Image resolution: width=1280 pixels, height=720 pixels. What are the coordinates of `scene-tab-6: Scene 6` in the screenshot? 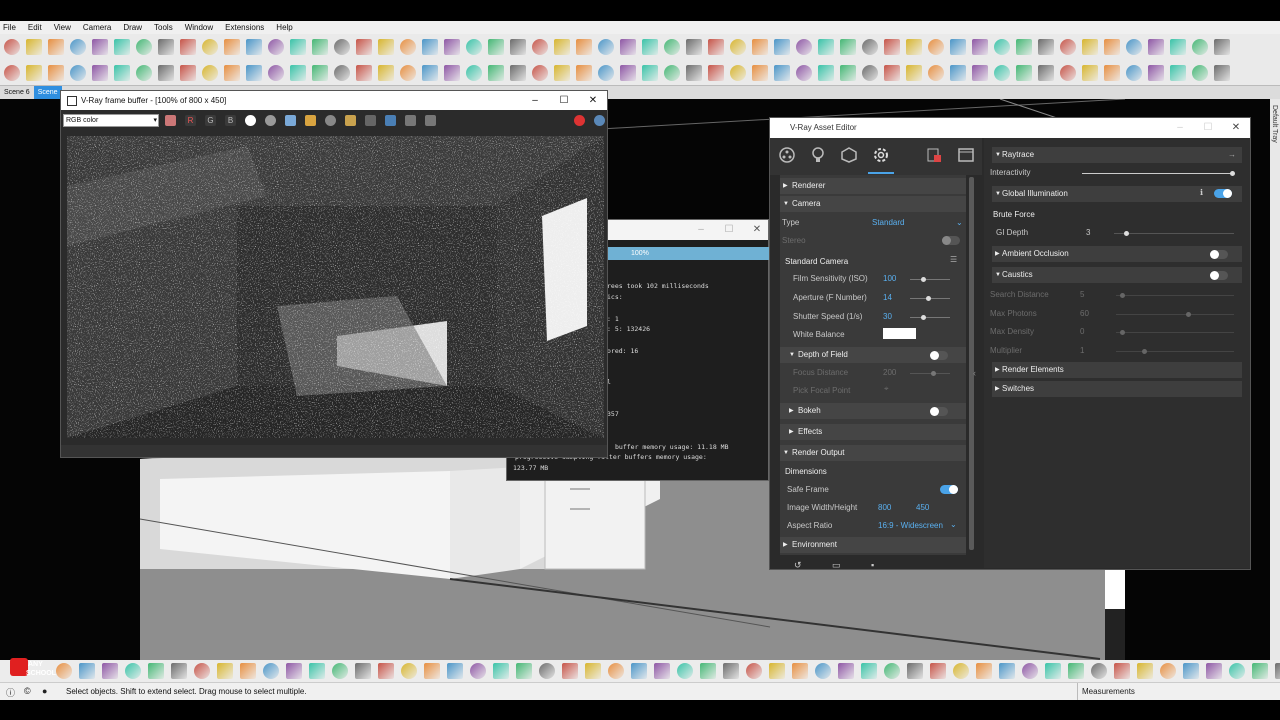 It's located at (17, 92).